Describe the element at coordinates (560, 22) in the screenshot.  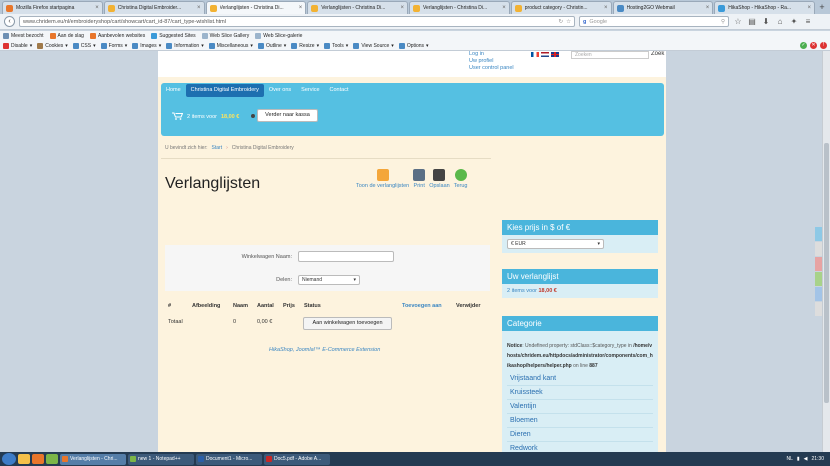
I see `reload-icon: ↻` at that location.